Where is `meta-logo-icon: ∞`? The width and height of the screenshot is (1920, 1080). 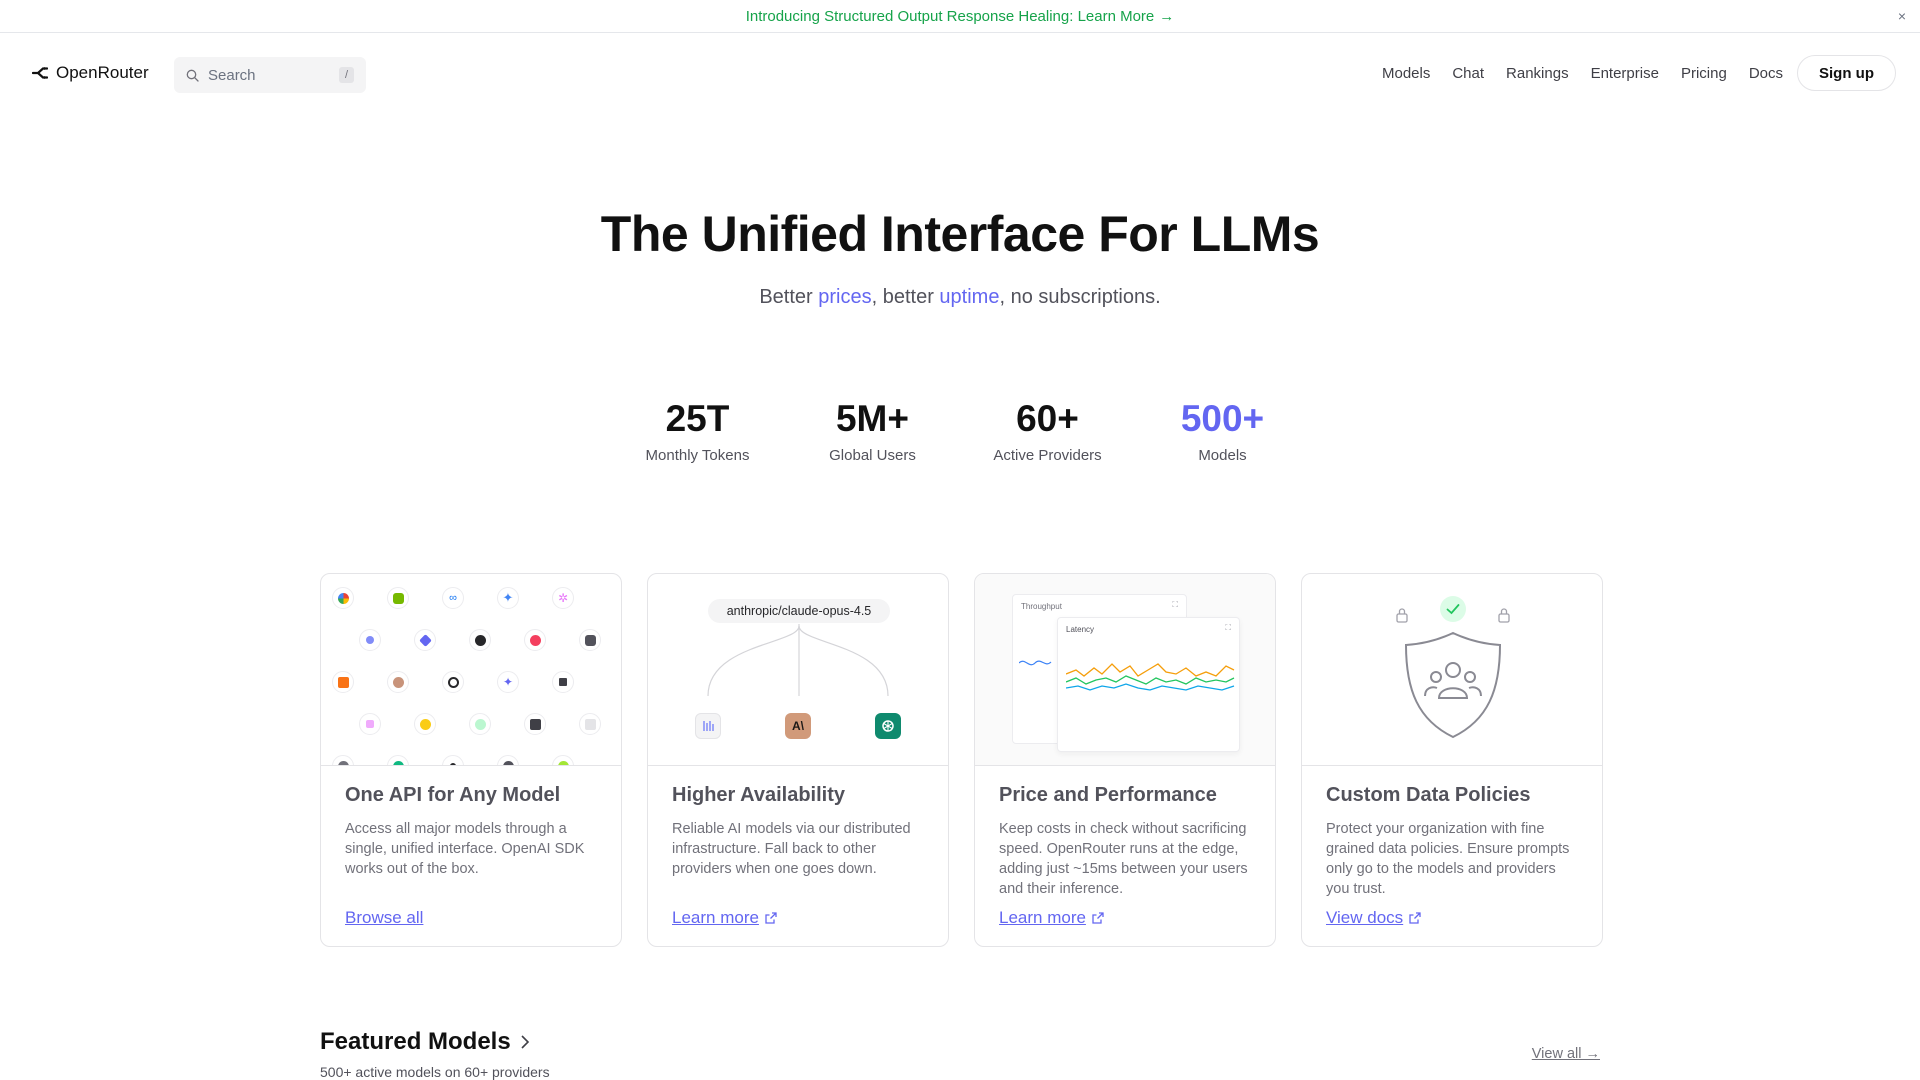
meta-logo-icon: ∞ is located at coordinates (453, 598).